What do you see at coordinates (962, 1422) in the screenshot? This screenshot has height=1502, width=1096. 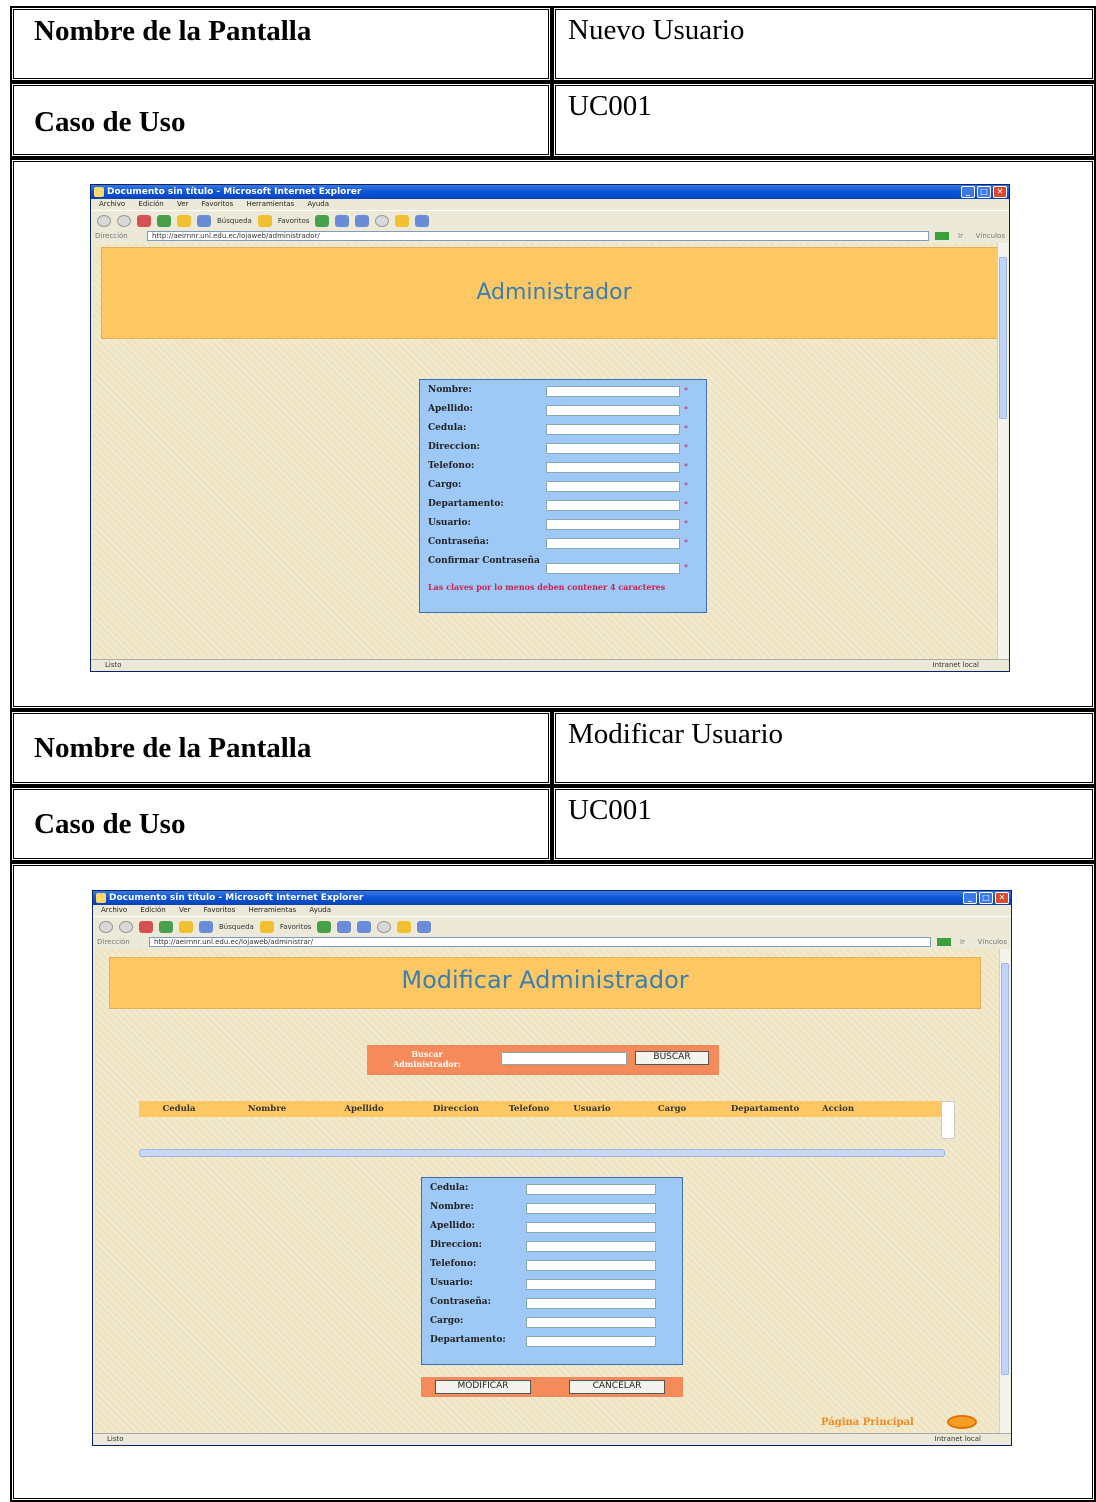 I see `home-button-icon` at bounding box center [962, 1422].